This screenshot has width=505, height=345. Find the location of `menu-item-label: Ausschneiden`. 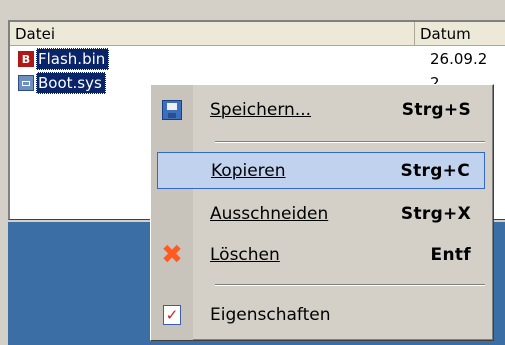

menu-item-label: Ausschneiden is located at coordinates (269, 213).